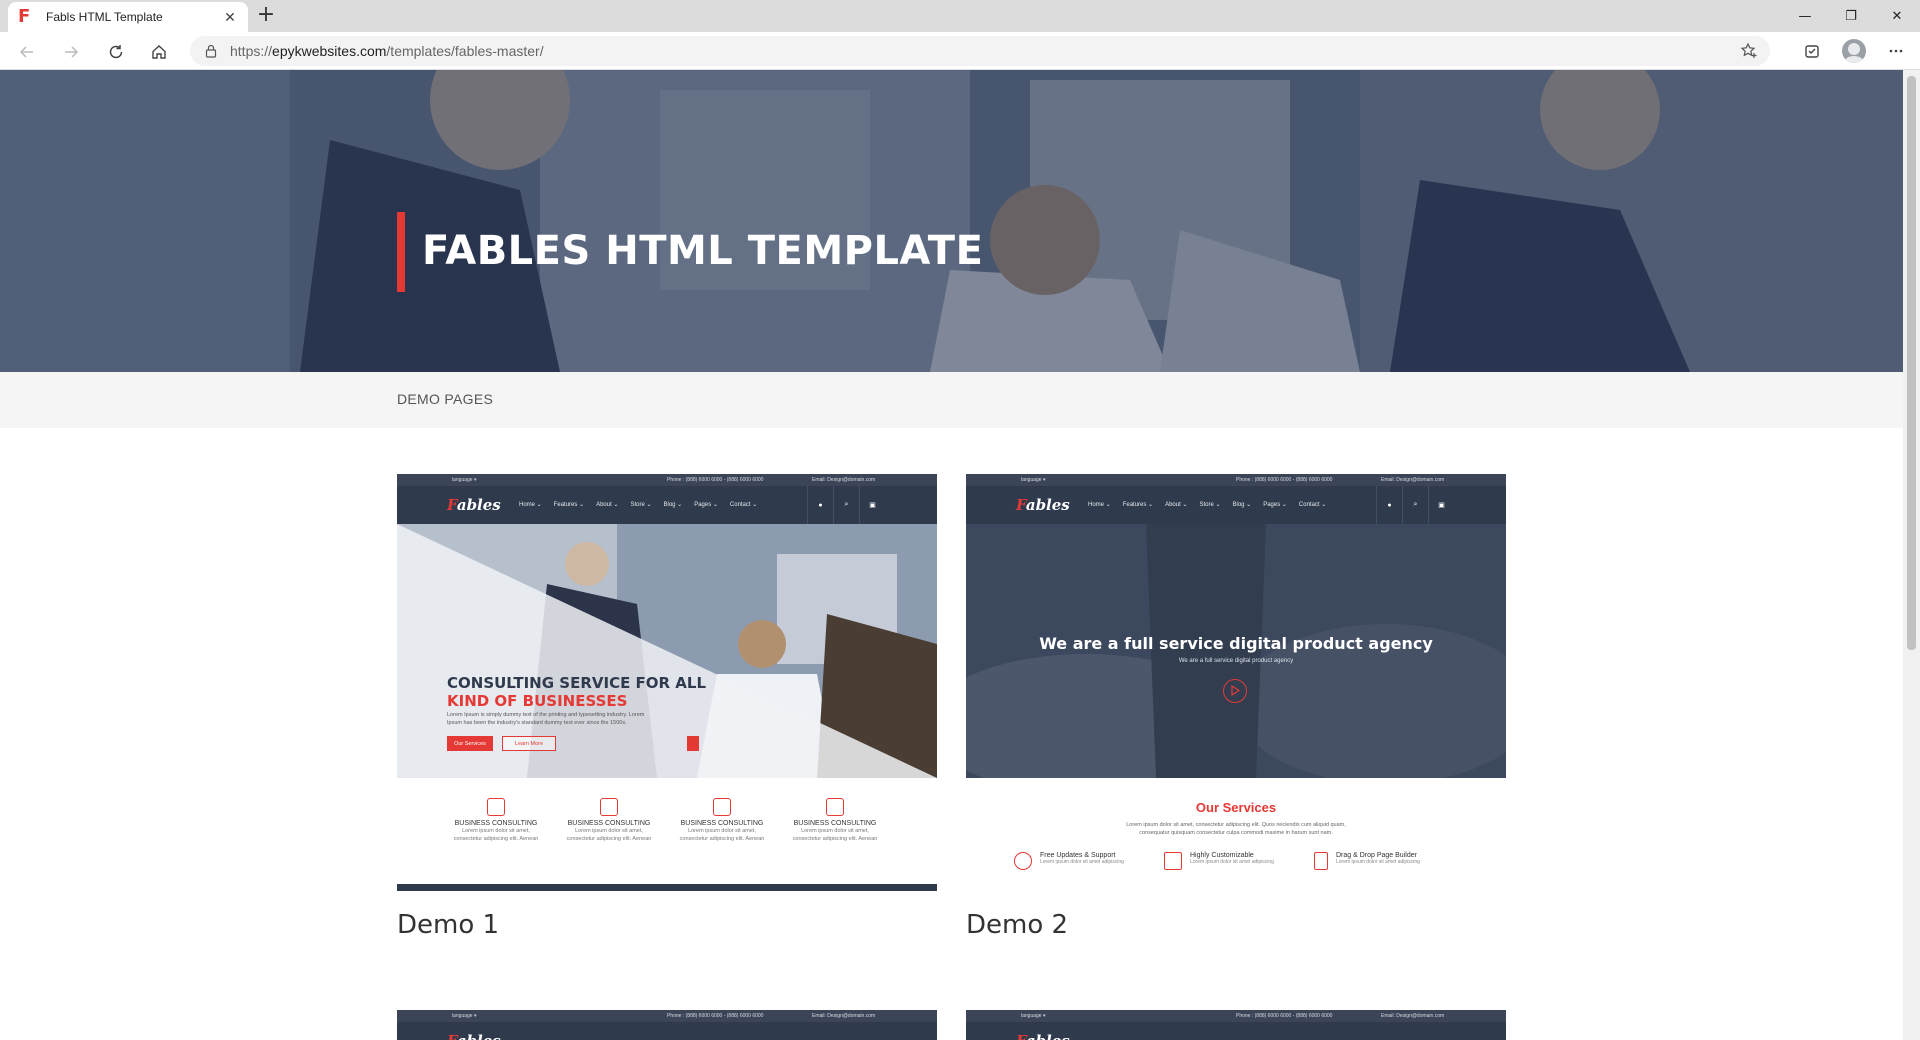 Image resolution: width=1920 pixels, height=1040 pixels. I want to click on headset-icon, so click(1023, 861).